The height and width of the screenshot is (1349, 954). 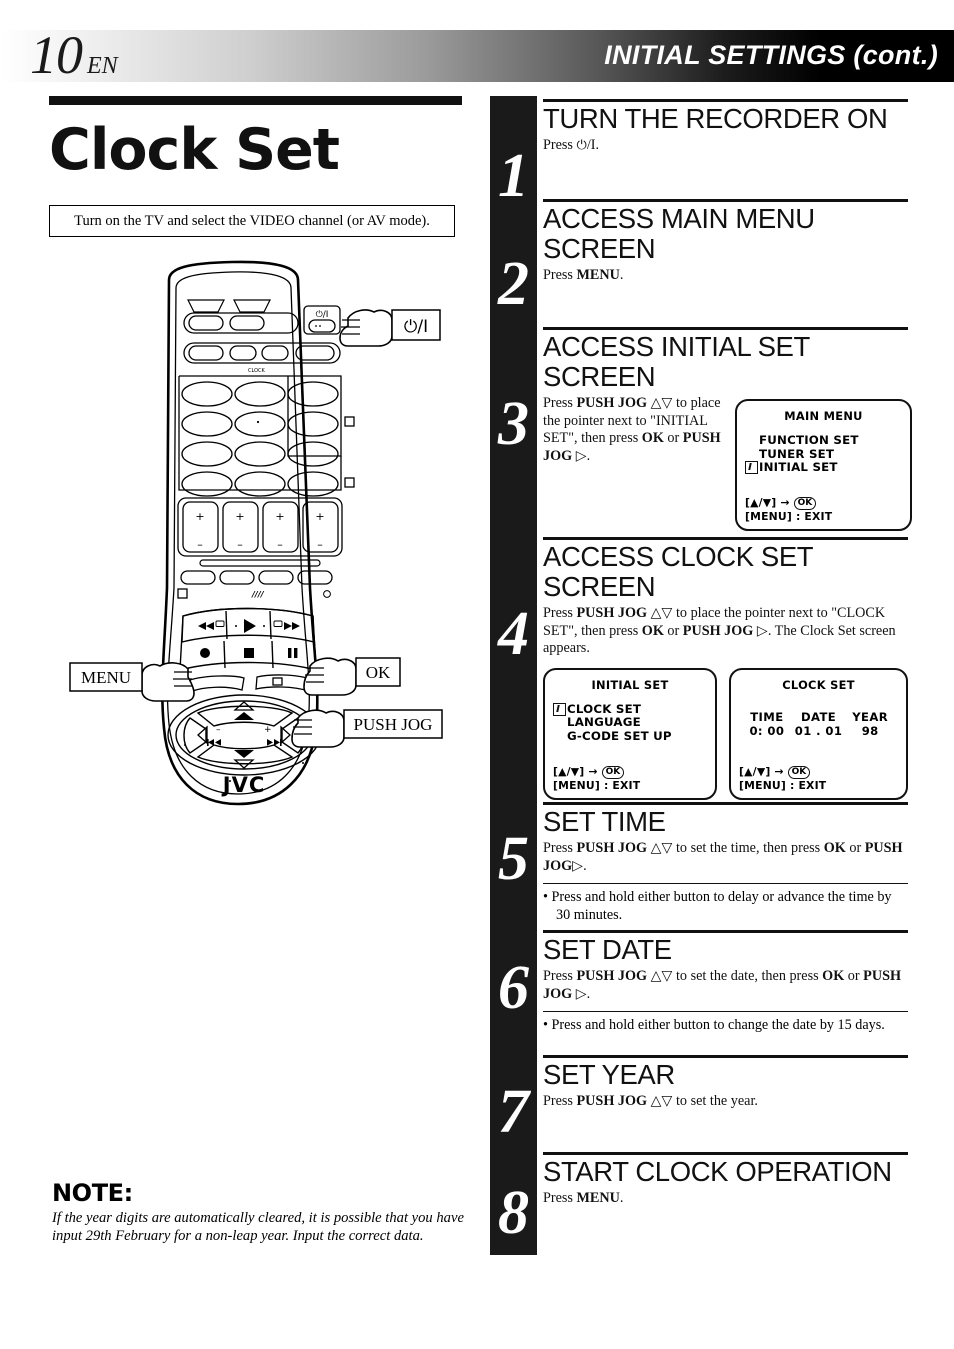 I want to click on osd-column-time: TIME 0: 00, so click(x=767, y=724).